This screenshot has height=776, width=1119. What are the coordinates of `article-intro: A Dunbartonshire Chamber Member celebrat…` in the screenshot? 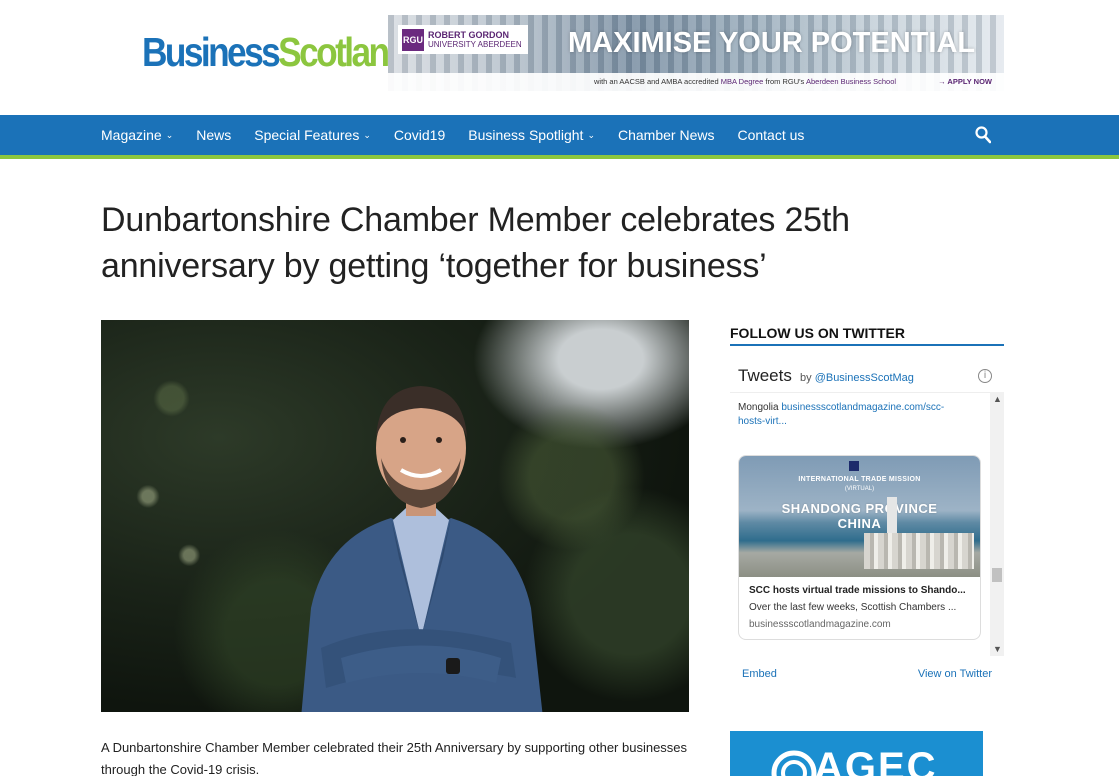 It's located at (394, 758).